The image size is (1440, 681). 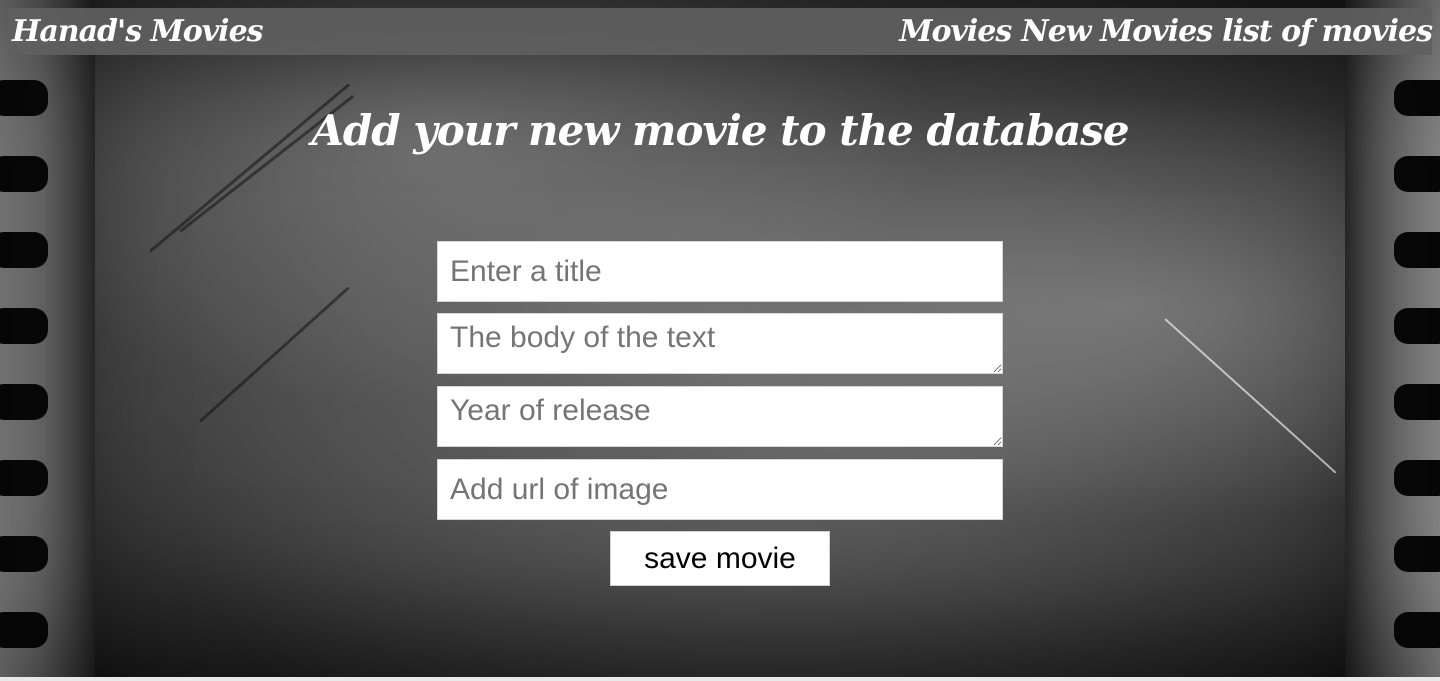 What do you see at coordinates (720, 679) in the screenshot?
I see `bottom-strip` at bounding box center [720, 679].